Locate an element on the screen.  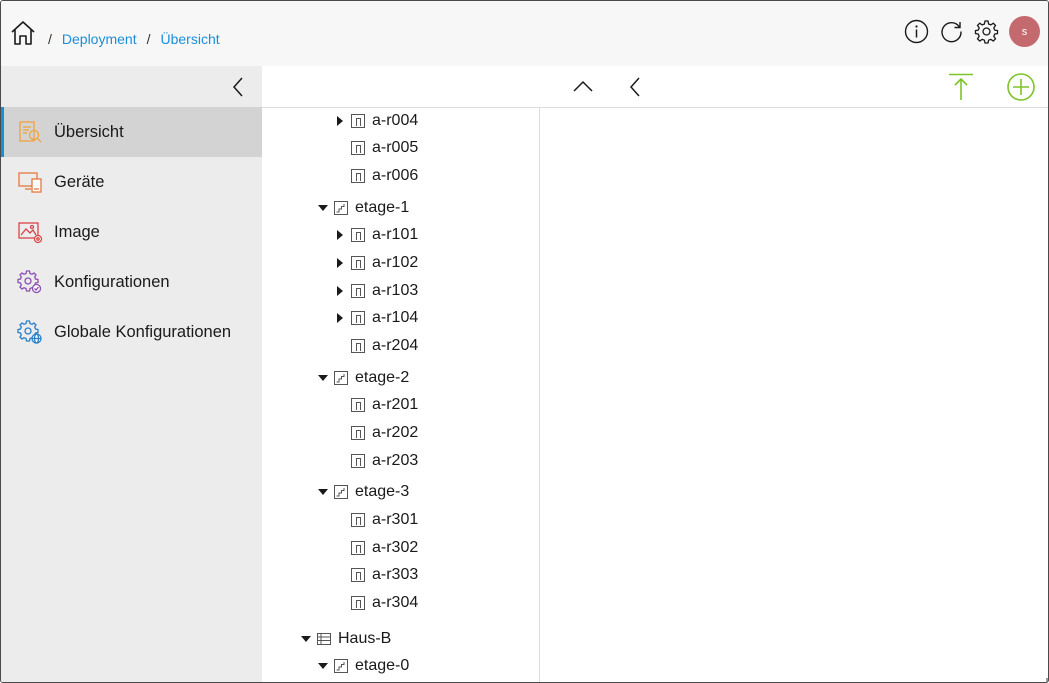
tree-node-room: a-r103 is located at coordinates (375, 291).